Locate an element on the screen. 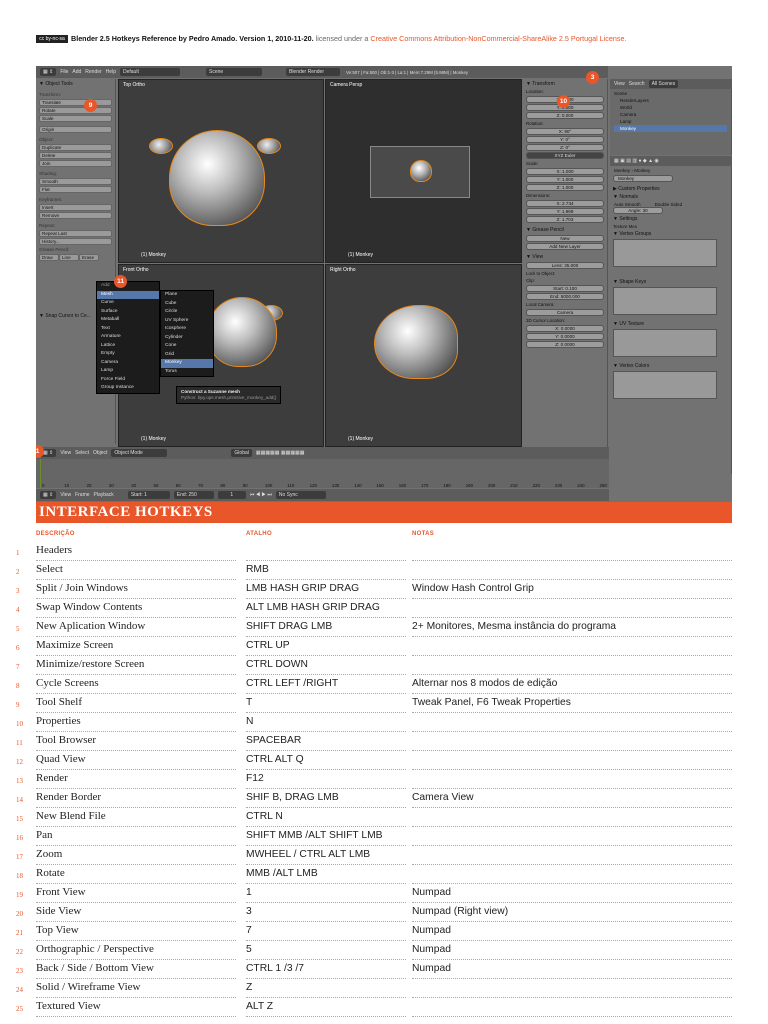 Image resolution: width=768 pixels, height=1024 pixels. outliner-item-scene: Scene is located at coordinates (670, 93).